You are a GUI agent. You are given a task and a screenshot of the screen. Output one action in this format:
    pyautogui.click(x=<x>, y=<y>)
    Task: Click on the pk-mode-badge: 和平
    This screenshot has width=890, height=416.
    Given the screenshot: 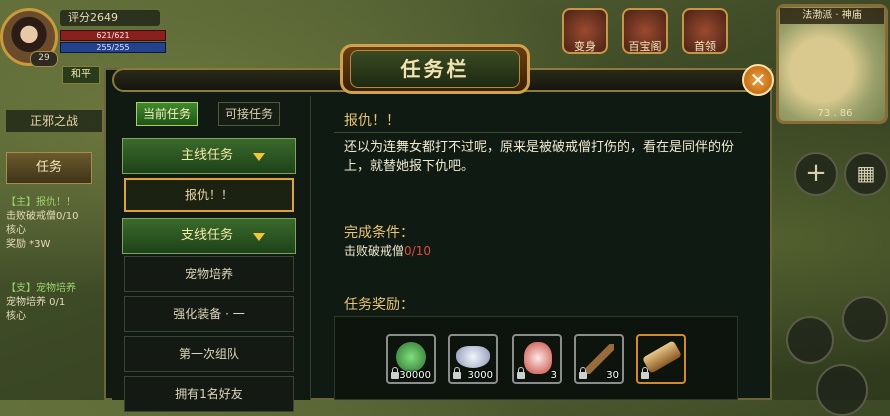 What is the action you would take?
    pyautogui.click(x=81, y=75)
    